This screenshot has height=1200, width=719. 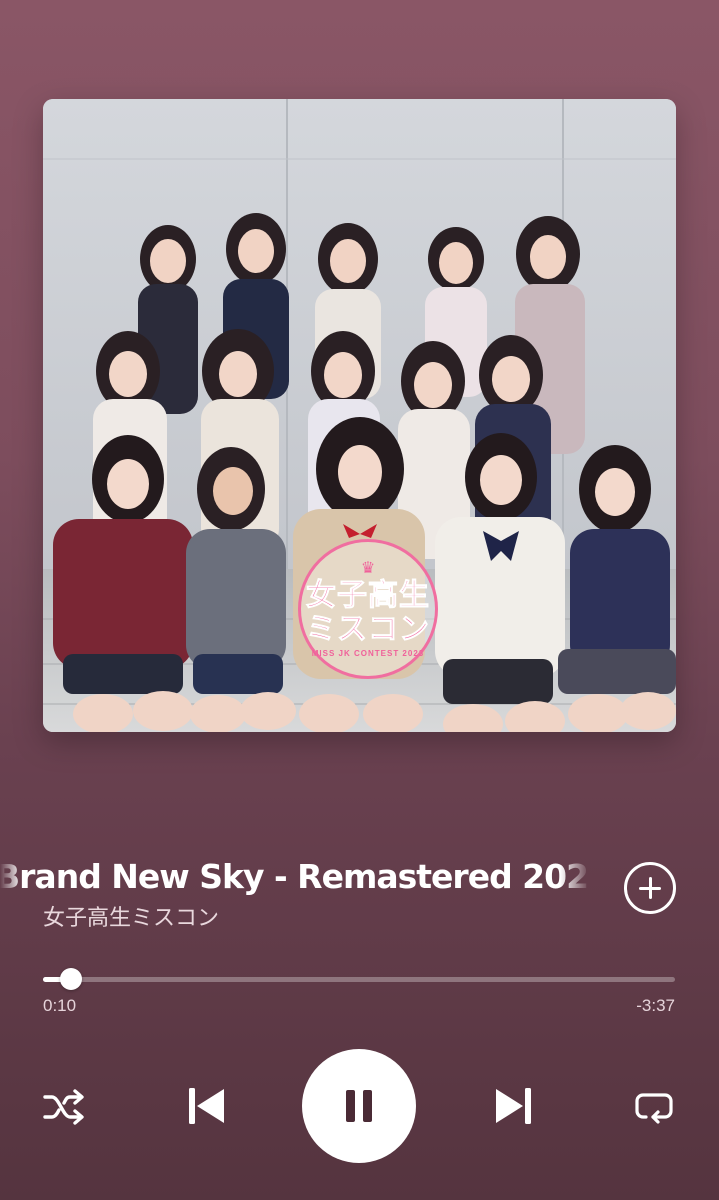 What do you see at coordinates (359, 979) in the screenshot?
I see `progress-bar` at bounding box center [359, 979].